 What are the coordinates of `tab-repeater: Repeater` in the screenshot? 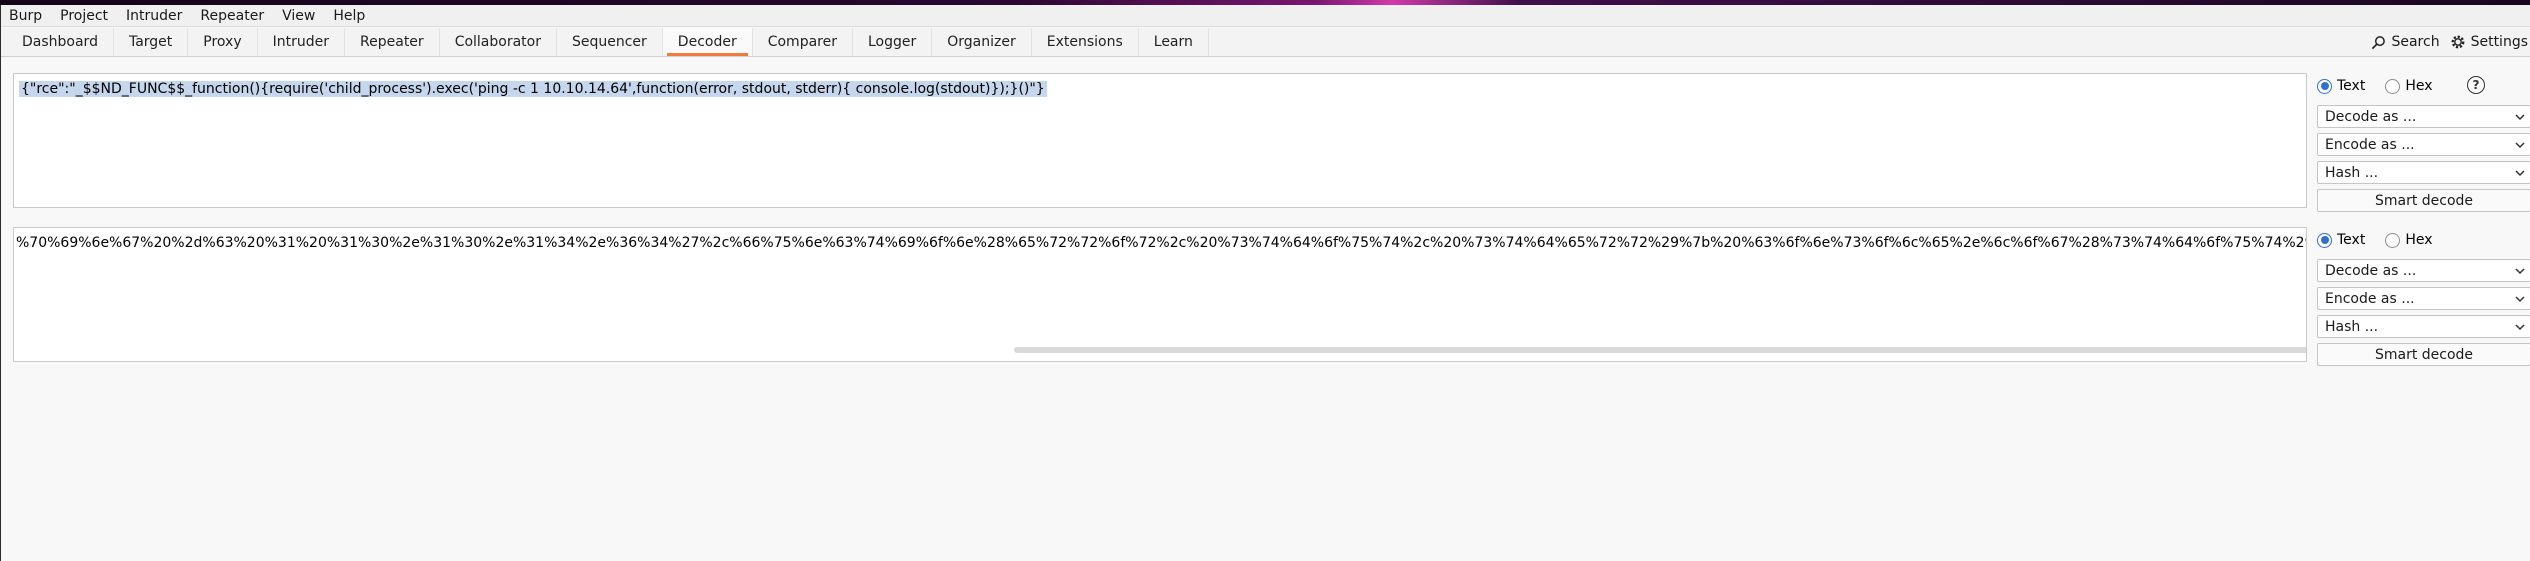 It's located at (392, 42).